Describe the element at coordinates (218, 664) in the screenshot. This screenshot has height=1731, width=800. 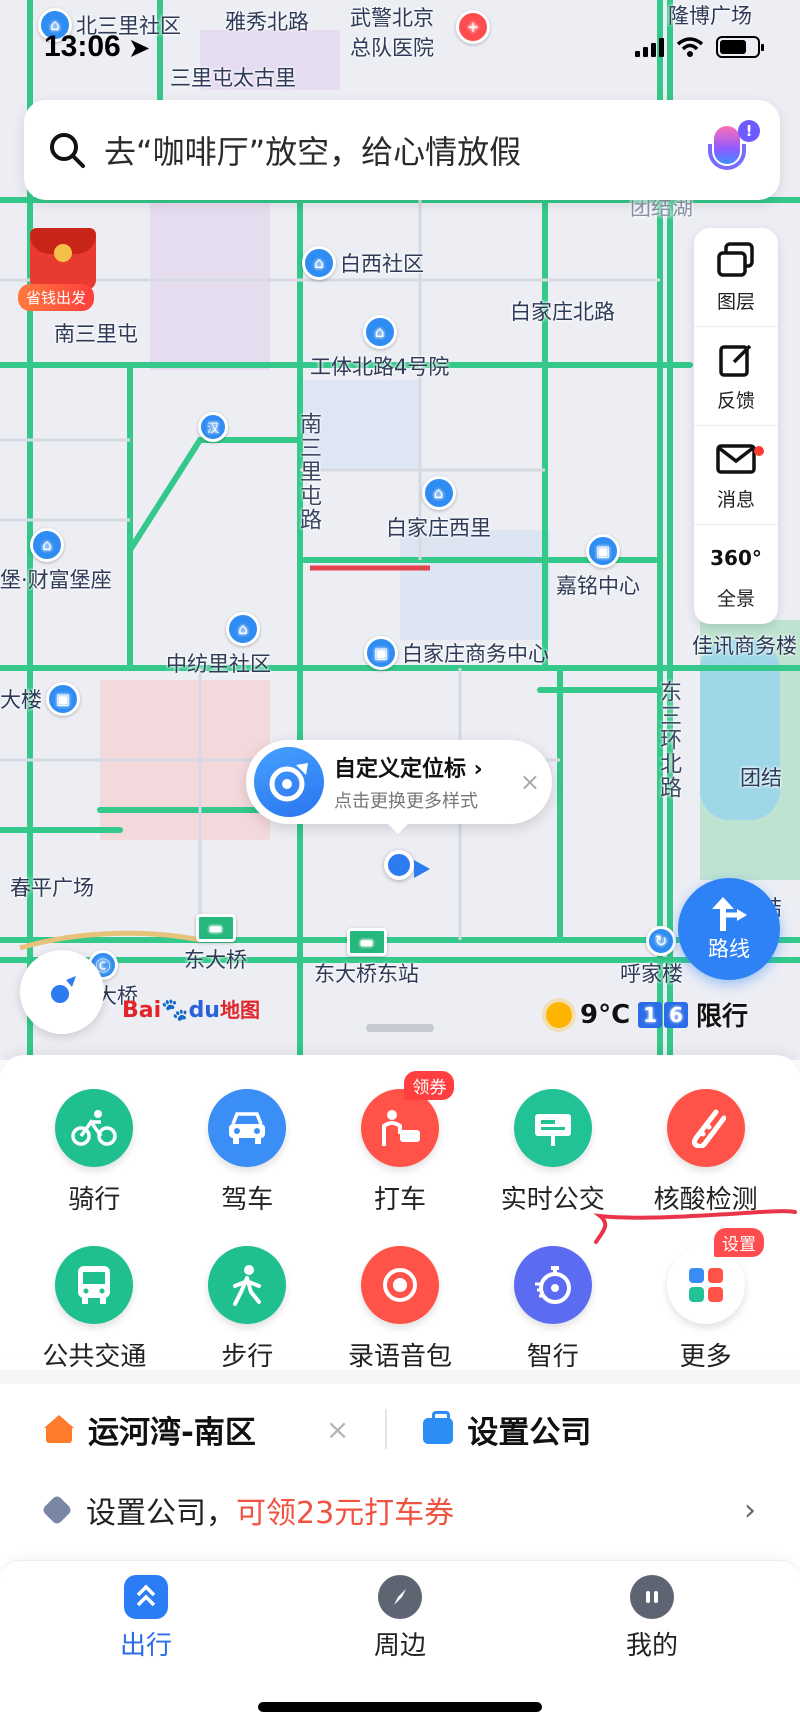
I see `poi-text: 中纺里社区` at that location.